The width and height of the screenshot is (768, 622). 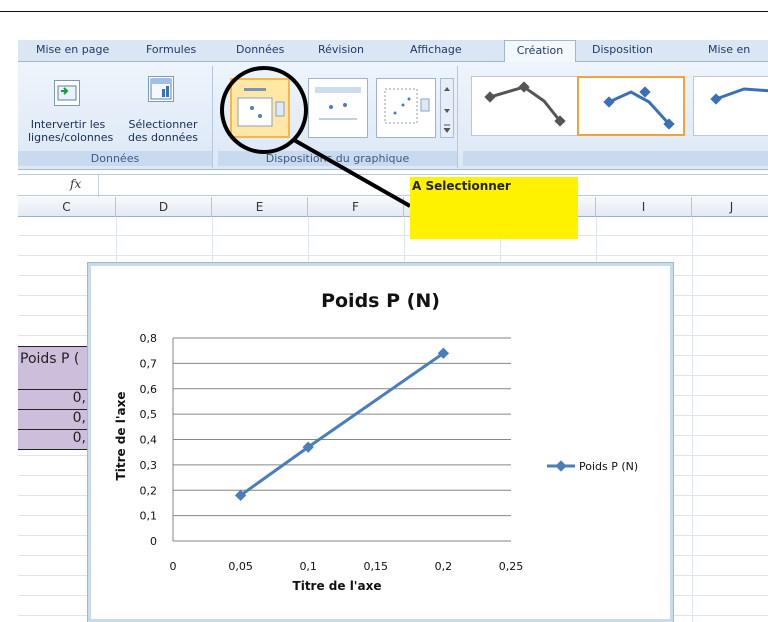 I want to click on annotation-circle, so click(x=264, y=110).